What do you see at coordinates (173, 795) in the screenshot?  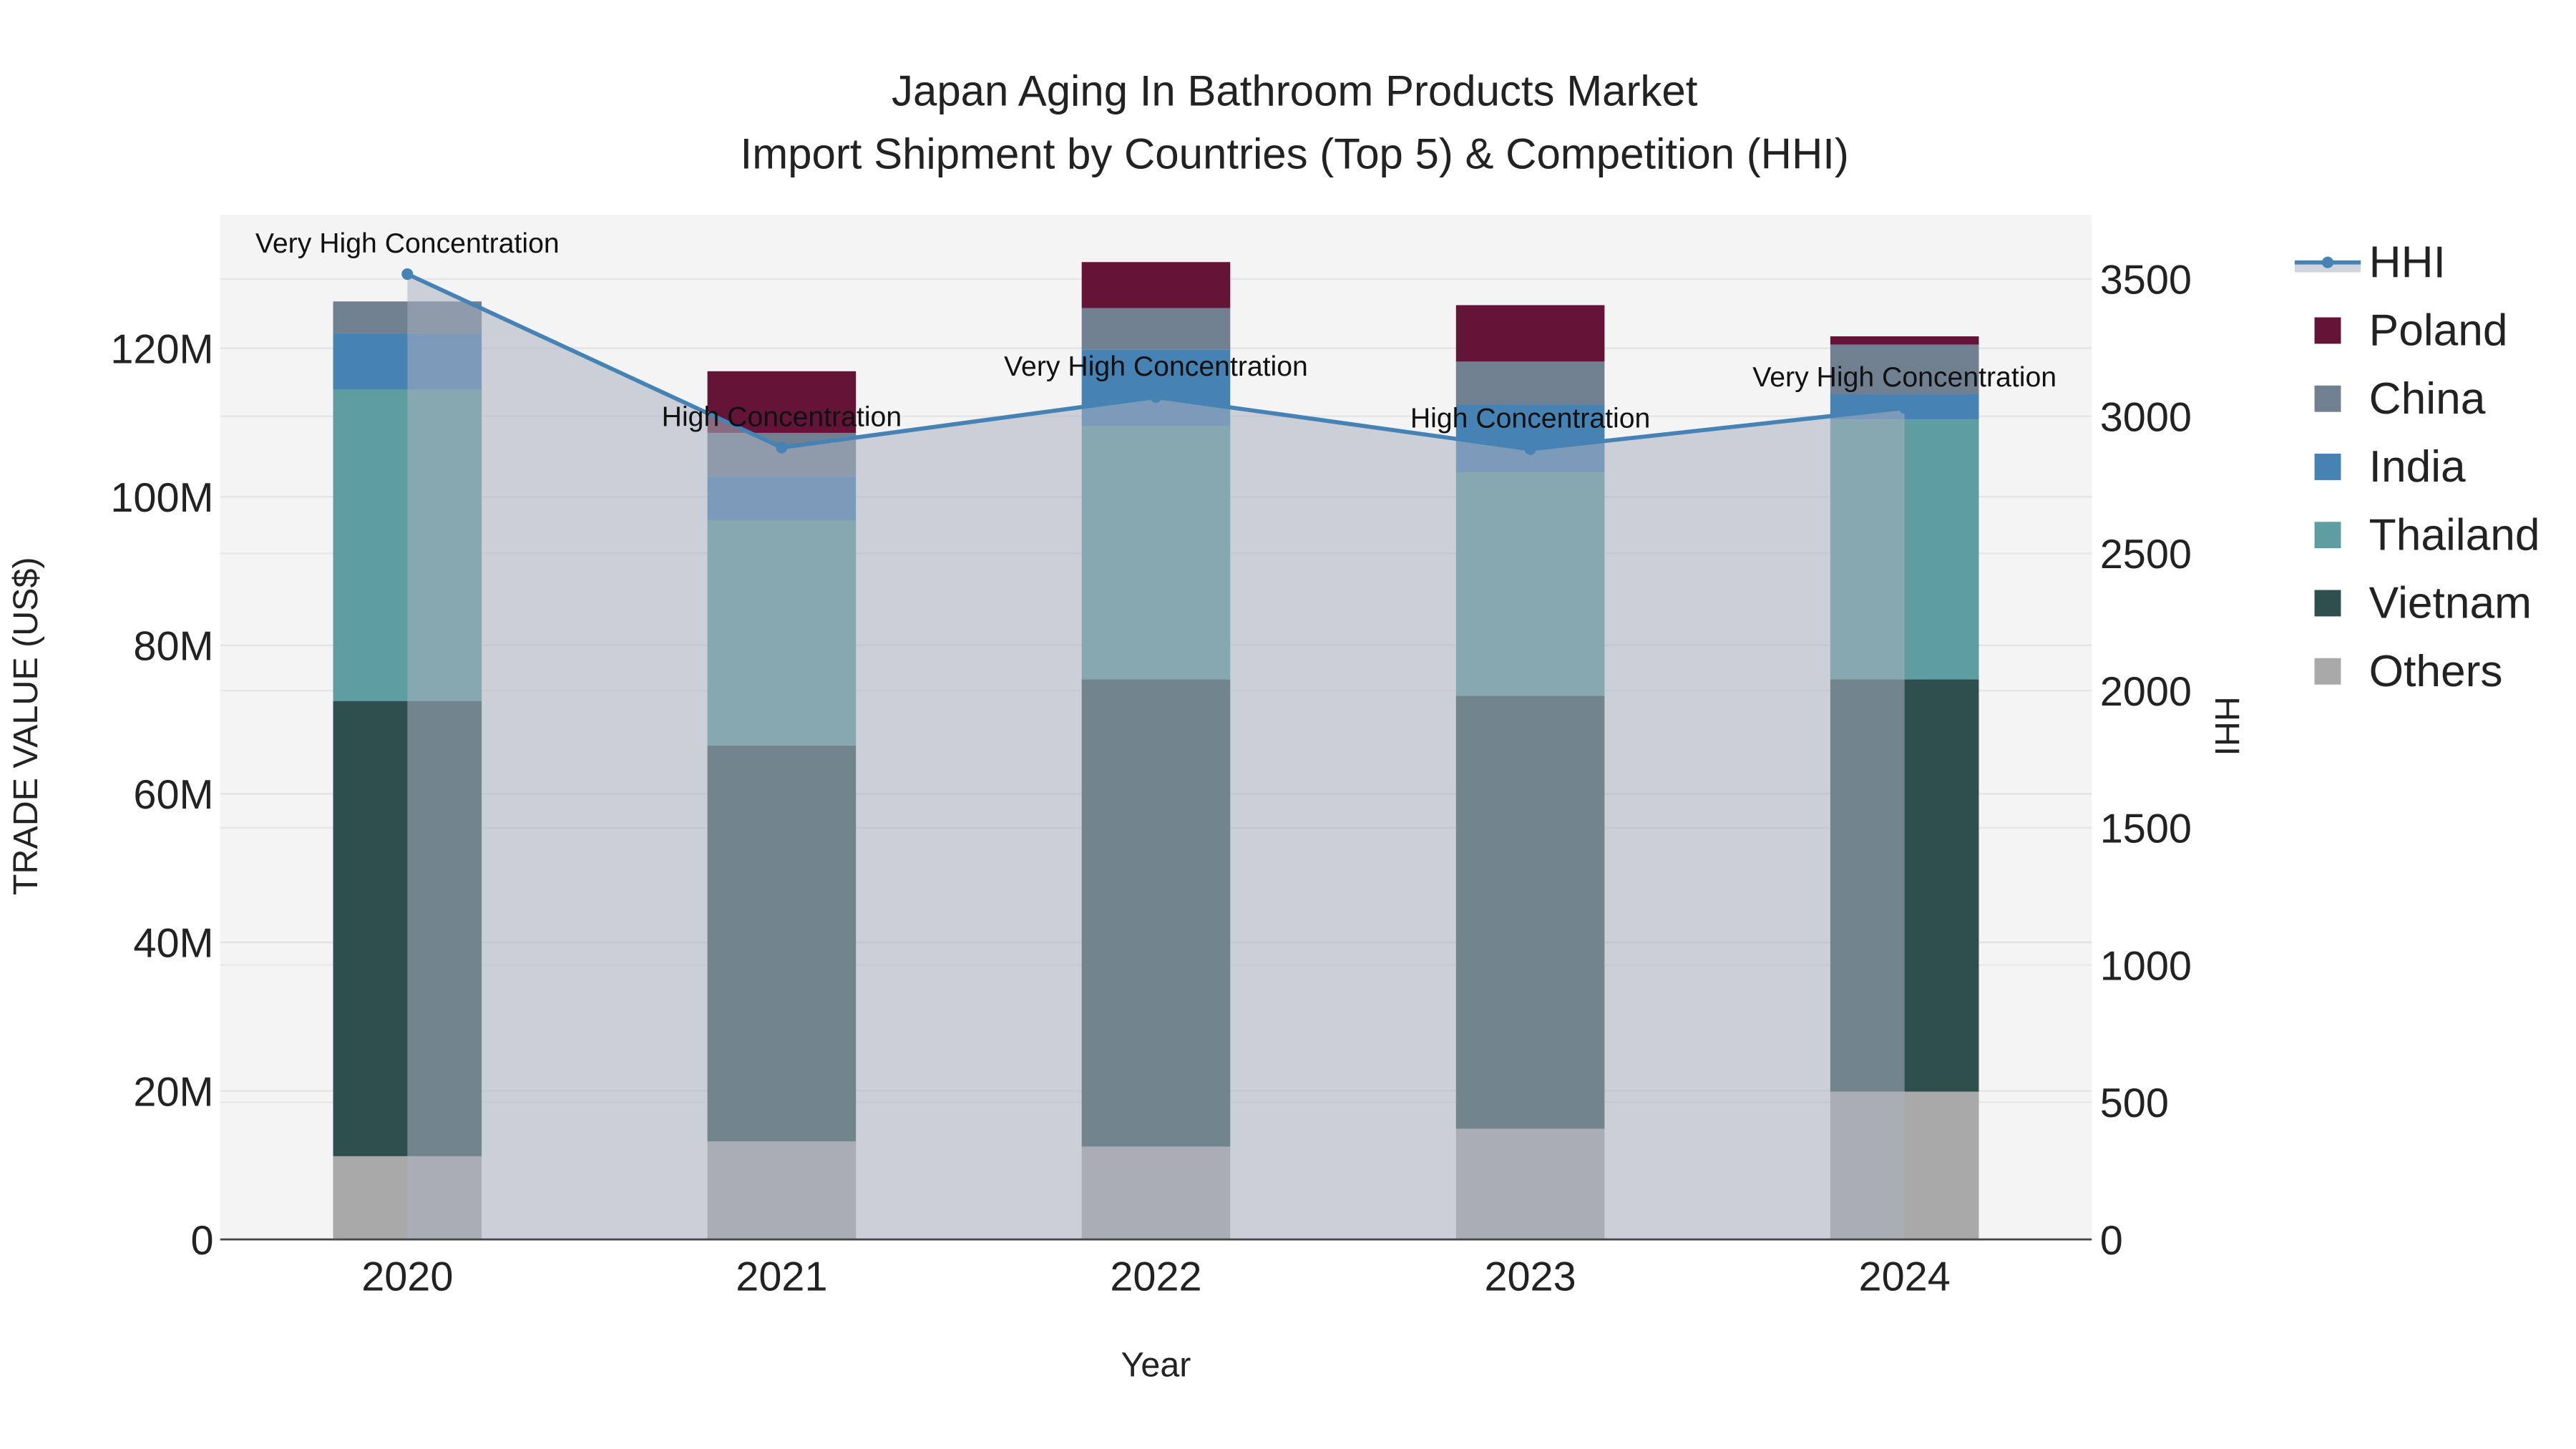 I see `y-tick-label: 60M` at bounding box center [173, 795].